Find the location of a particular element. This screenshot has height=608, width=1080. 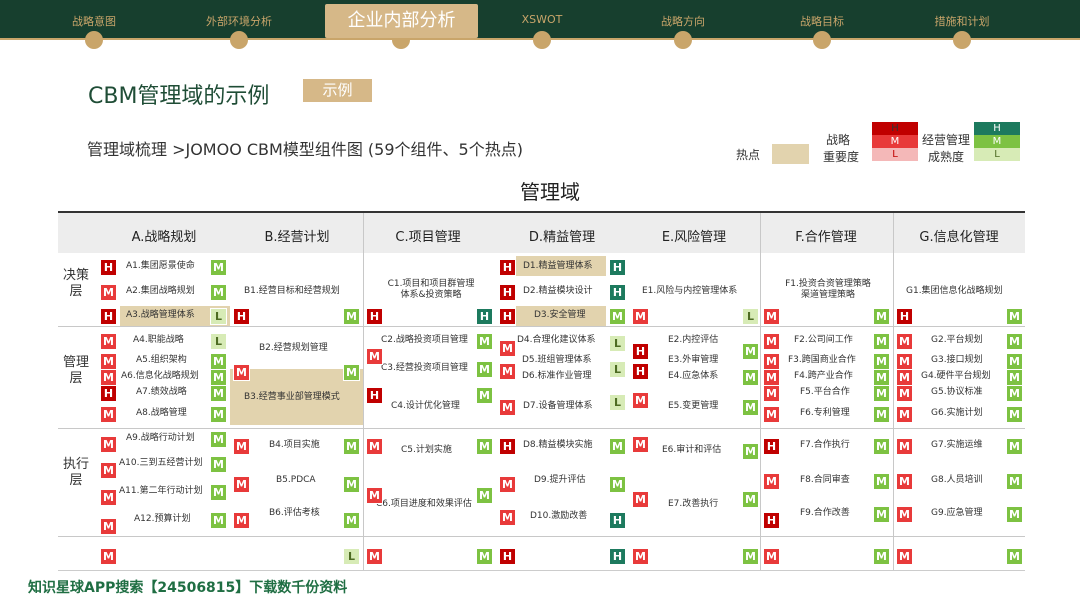

component-g4: G4.硬件平台规划 is located at coordinates (956, 376).